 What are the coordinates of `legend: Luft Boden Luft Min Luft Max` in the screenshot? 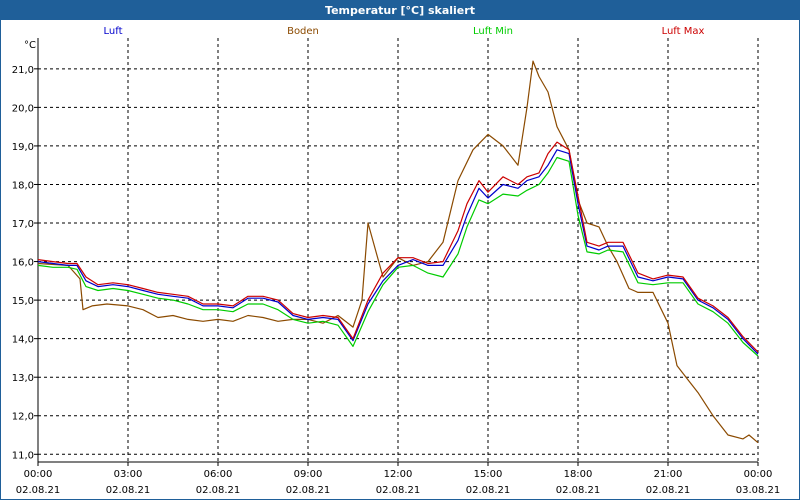 It's located at (404, 31).